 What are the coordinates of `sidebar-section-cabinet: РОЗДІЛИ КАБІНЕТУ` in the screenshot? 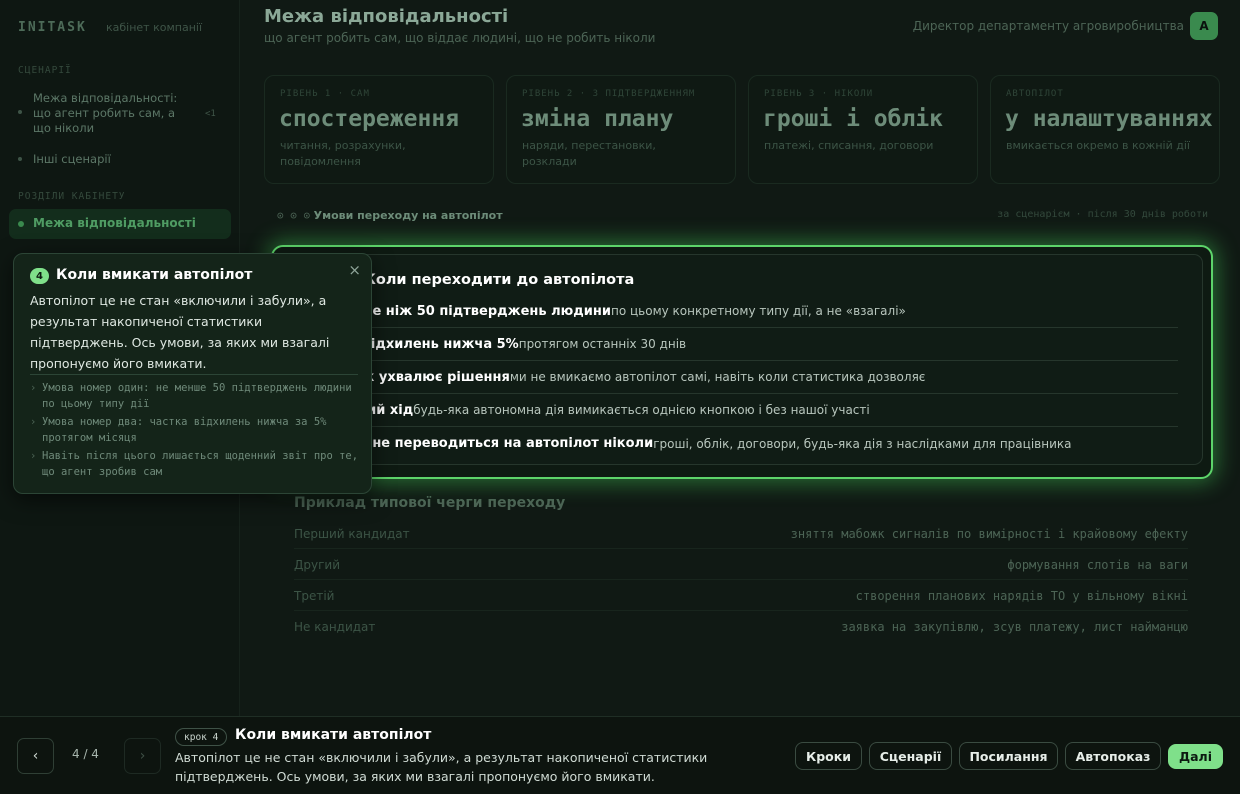 It's located at (72, 196).